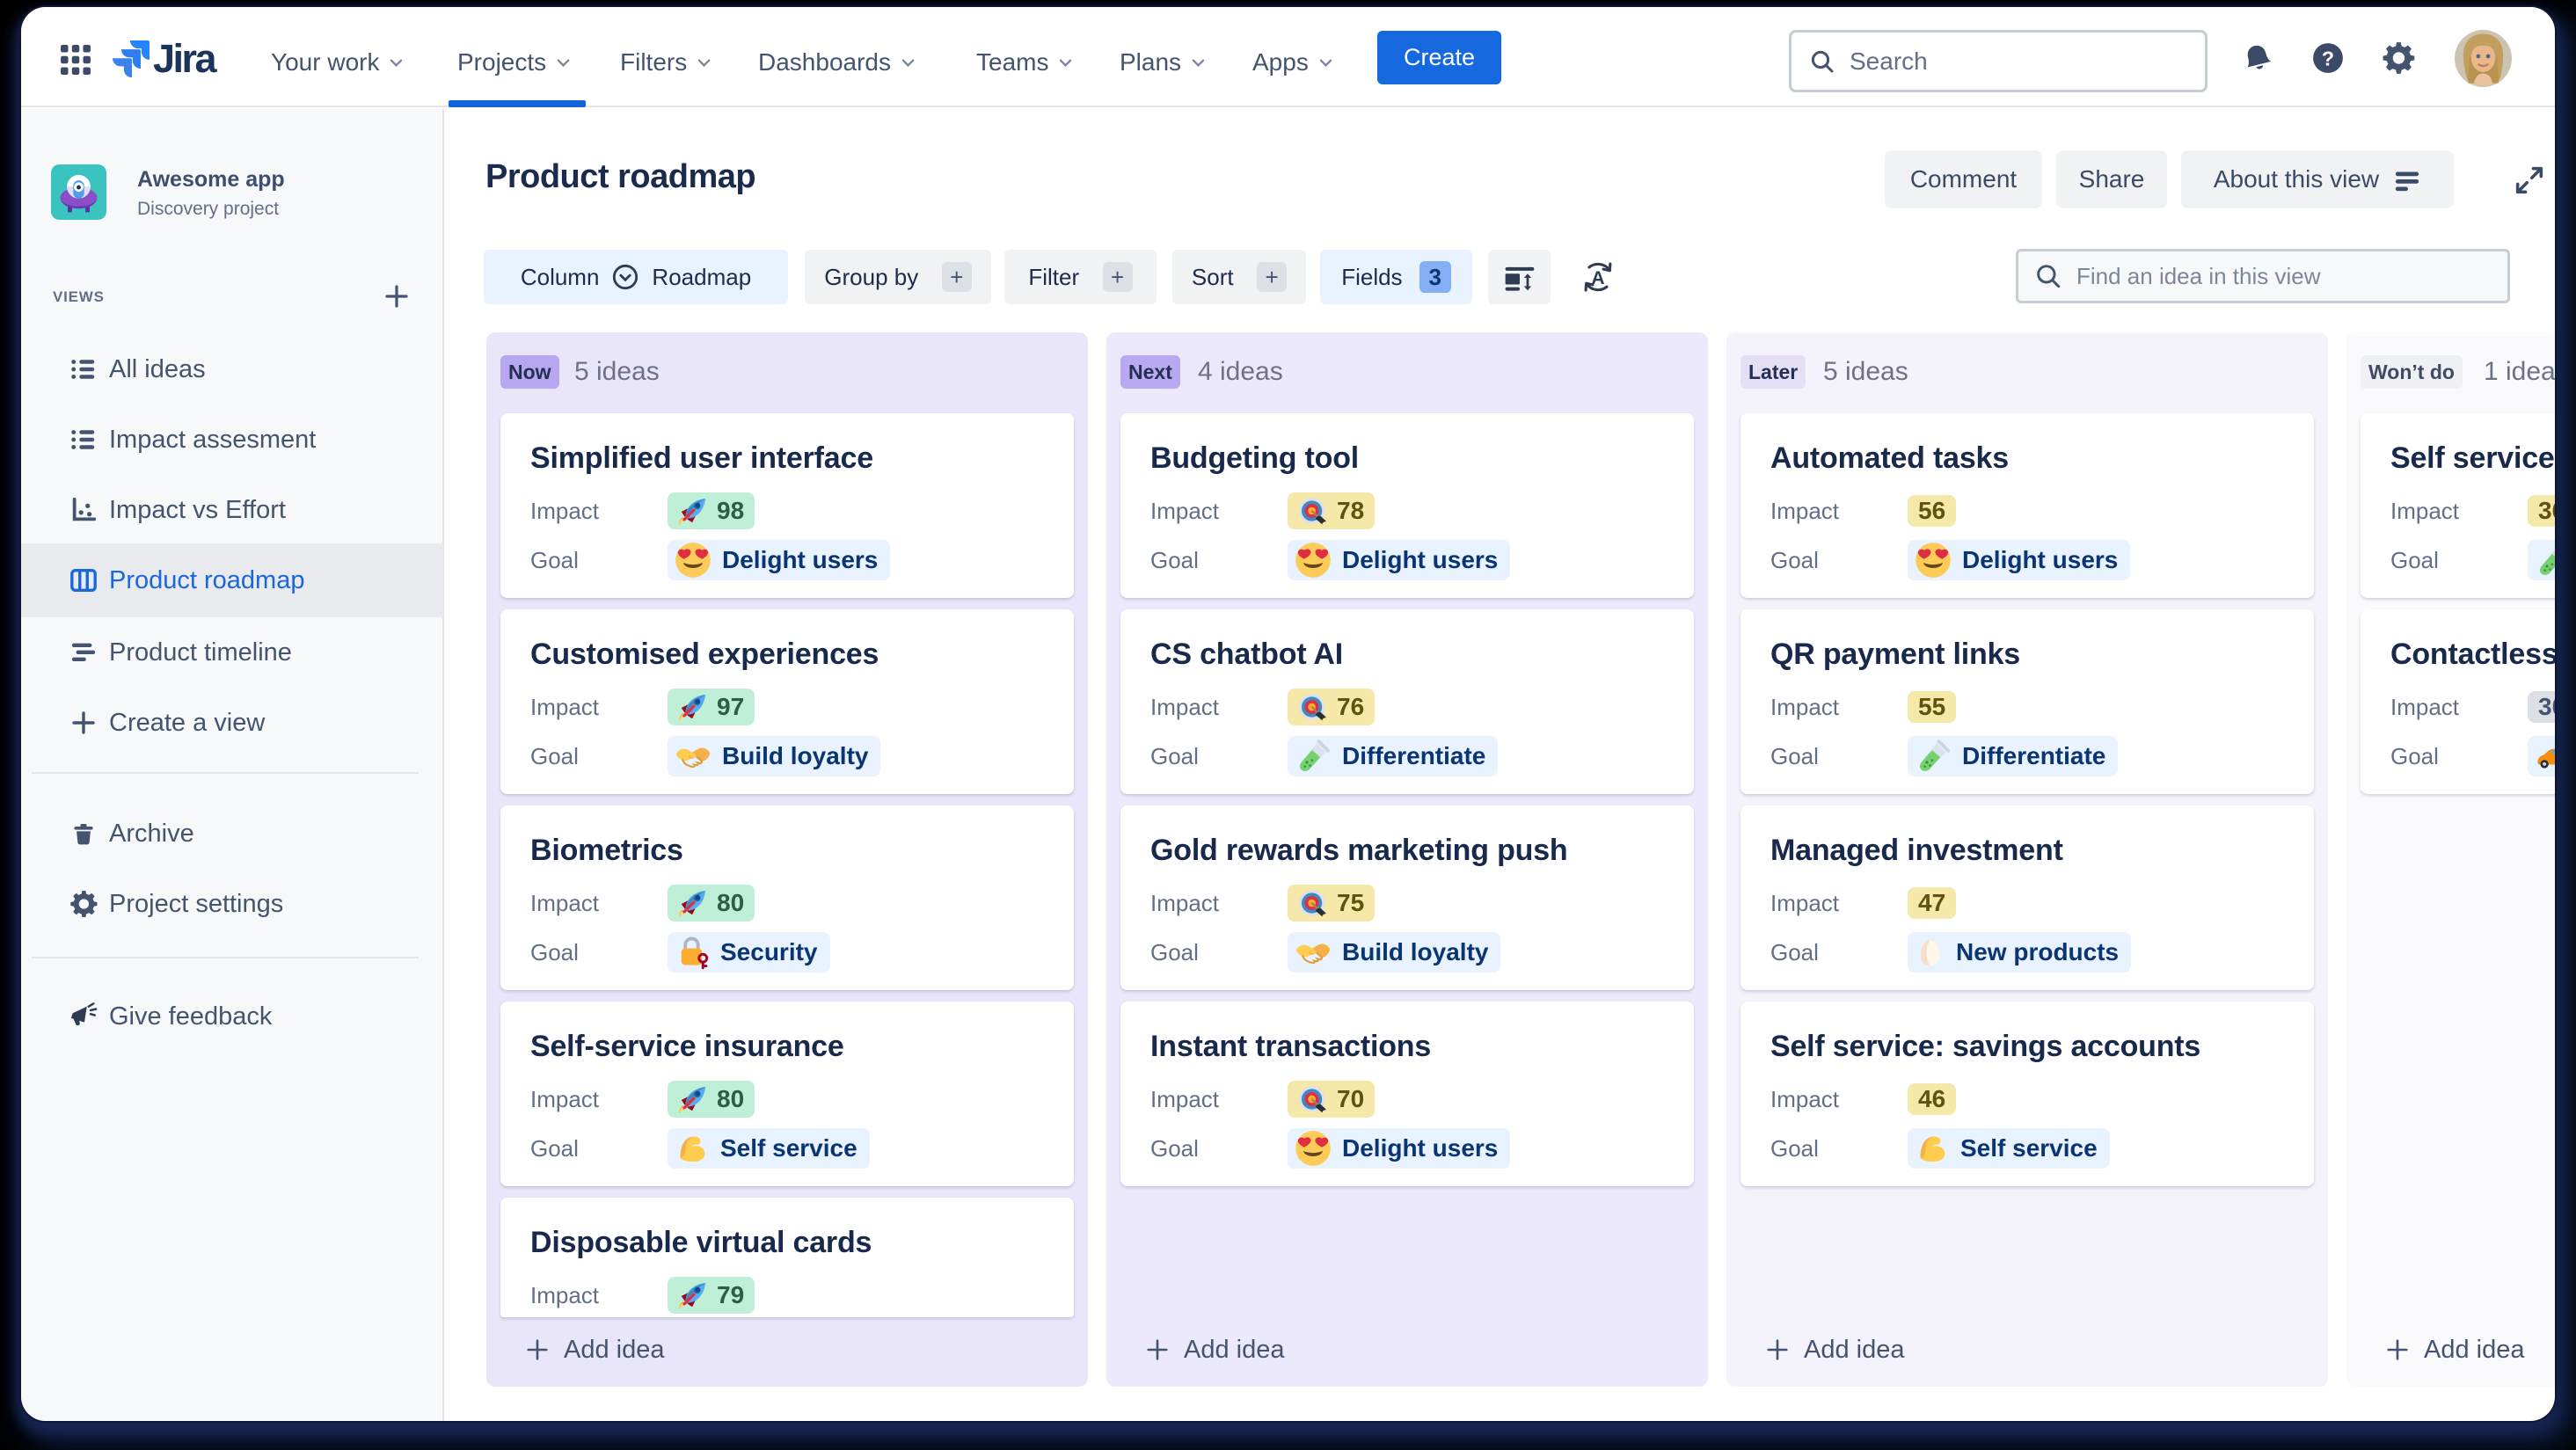 The width and height of the screenshot is (2576, 1450). I want to click on svg-text: A, so click(1597, 278).